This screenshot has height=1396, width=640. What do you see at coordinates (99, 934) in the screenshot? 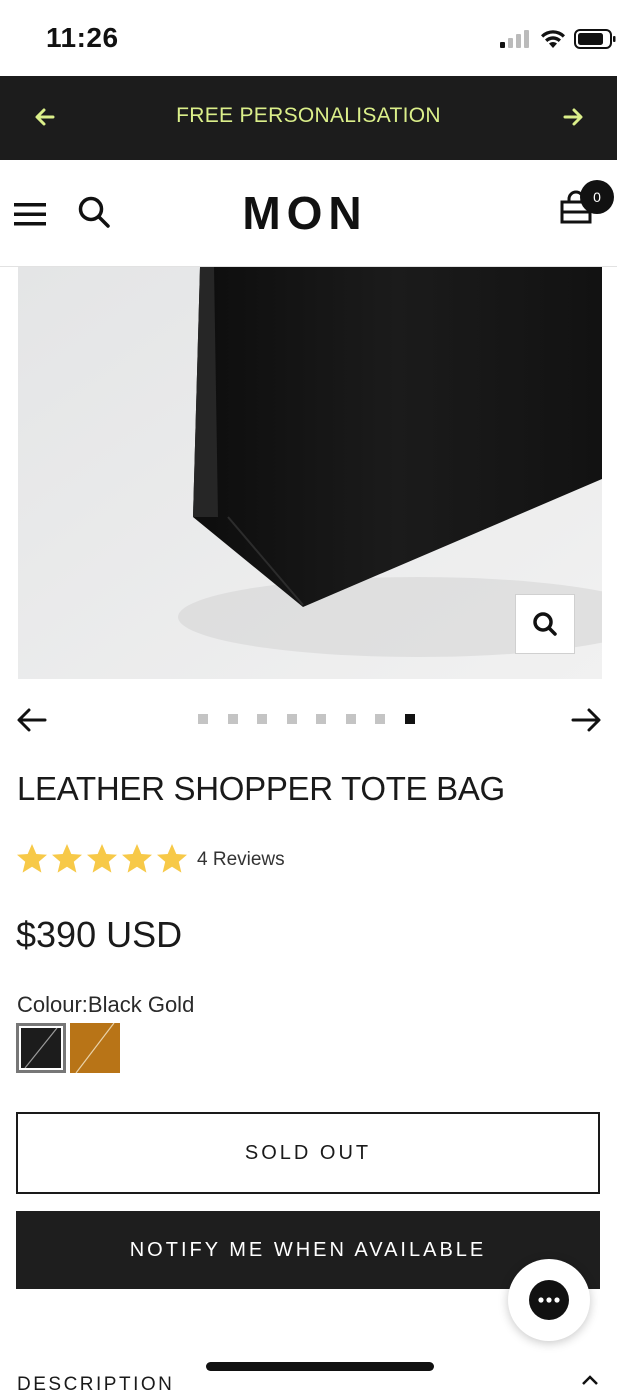
I see `product-price: $390 USD` at bounding box center [99, 934].